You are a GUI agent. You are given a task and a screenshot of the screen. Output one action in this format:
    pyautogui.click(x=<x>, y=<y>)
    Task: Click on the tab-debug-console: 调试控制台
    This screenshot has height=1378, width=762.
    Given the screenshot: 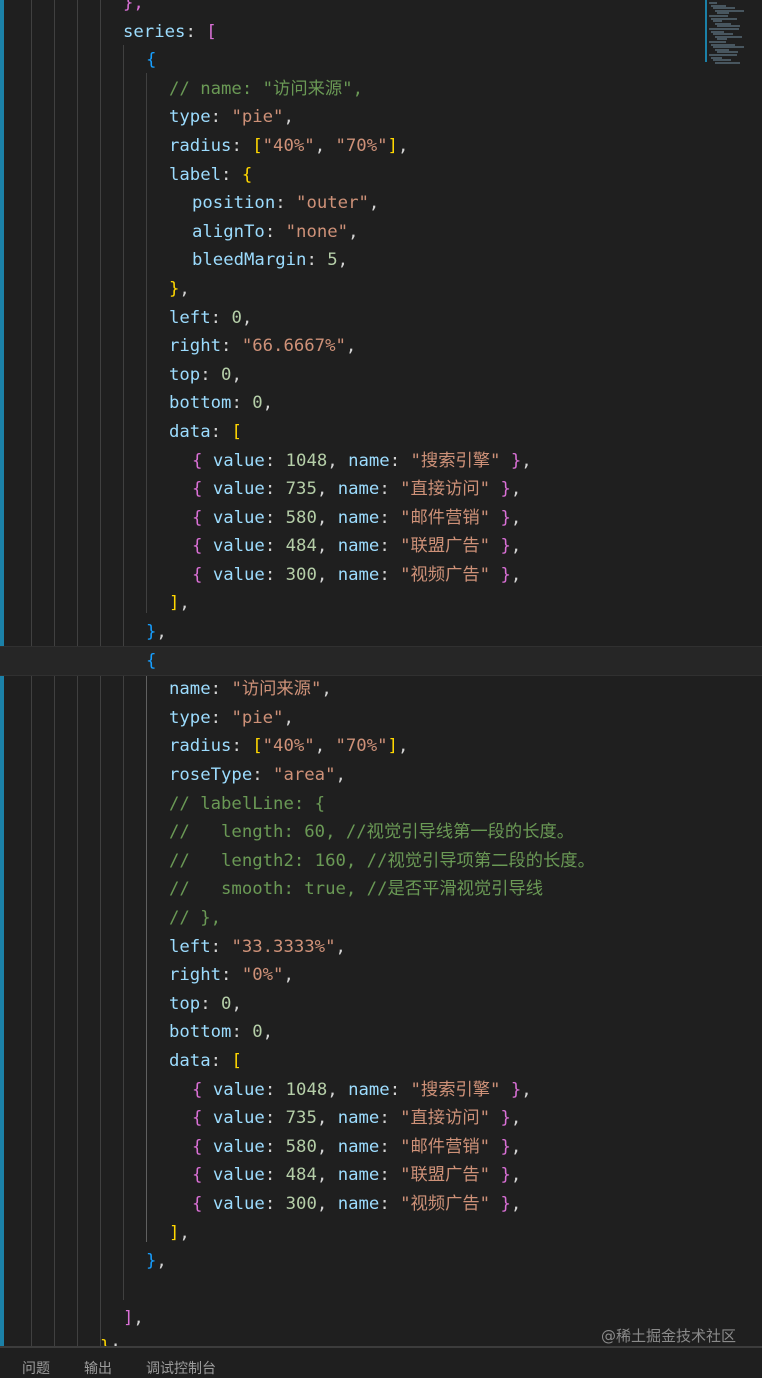 What is the action you would take?
    pyautogui.click(x=181, y=1368)
    